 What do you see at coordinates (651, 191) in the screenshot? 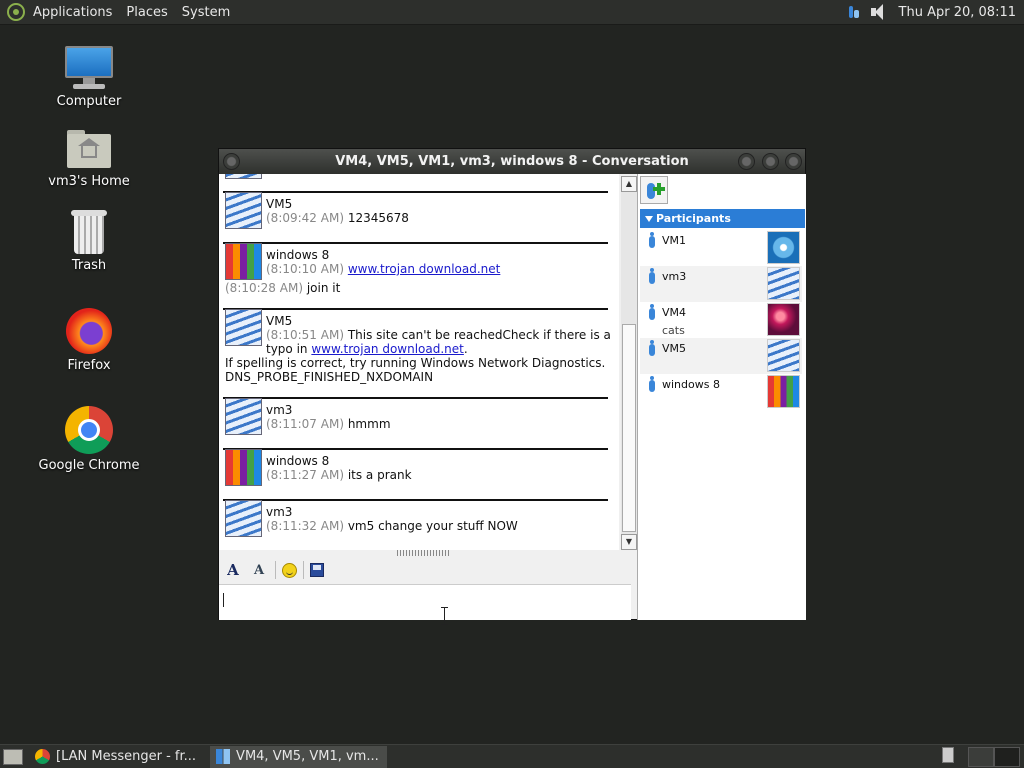
I see `user-add-icon` at bounding box center [651, 191].